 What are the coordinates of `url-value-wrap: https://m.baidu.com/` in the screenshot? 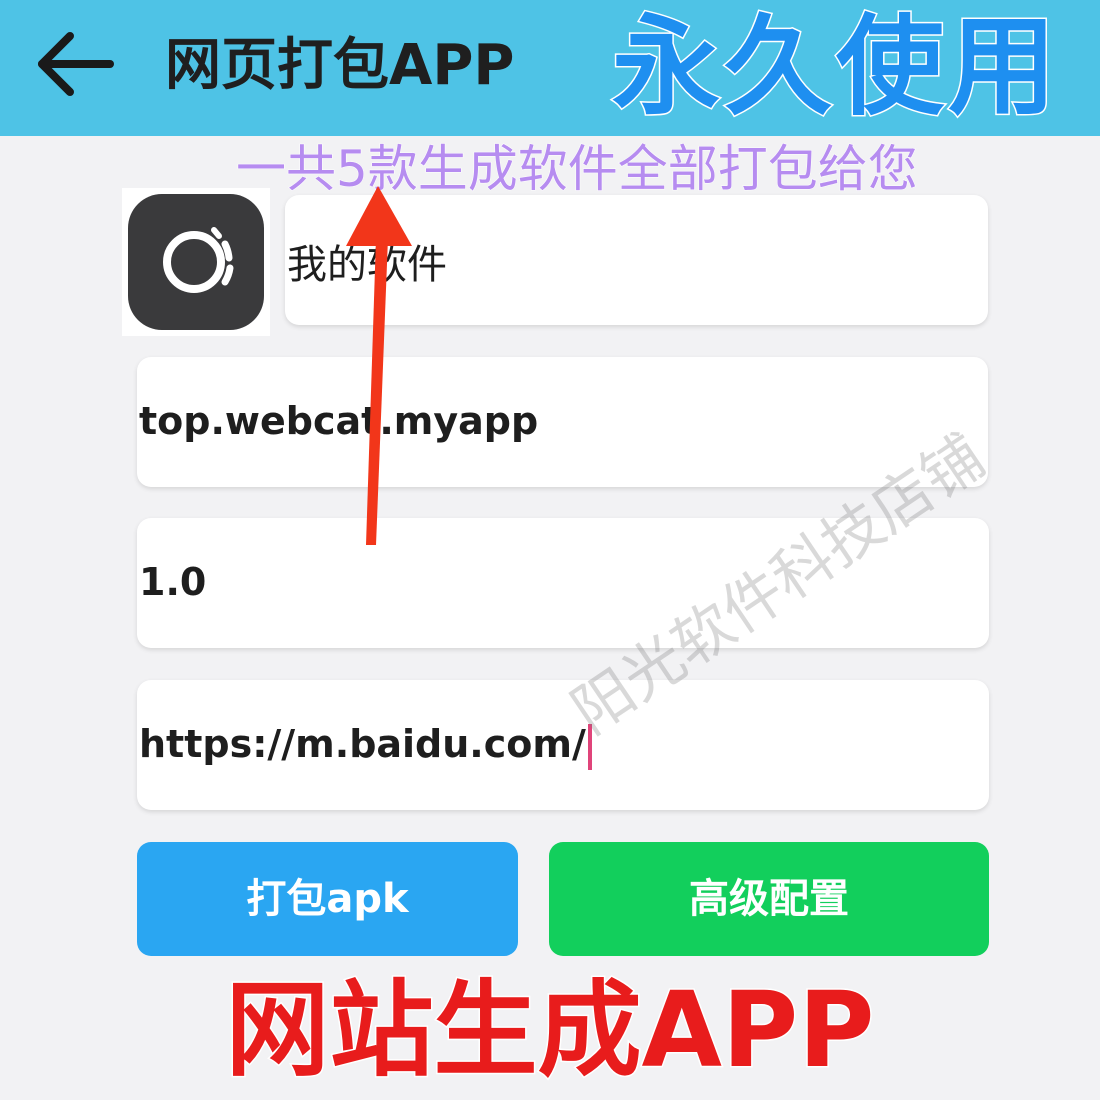 It's located at (365, 746).